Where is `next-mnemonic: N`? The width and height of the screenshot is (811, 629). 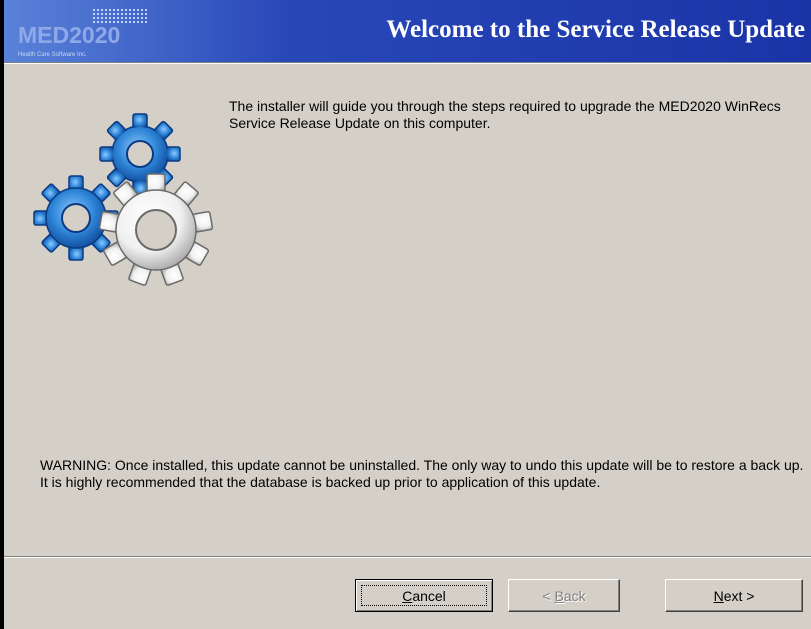
next-mnemonic: N is located at coordinates (718, 595).